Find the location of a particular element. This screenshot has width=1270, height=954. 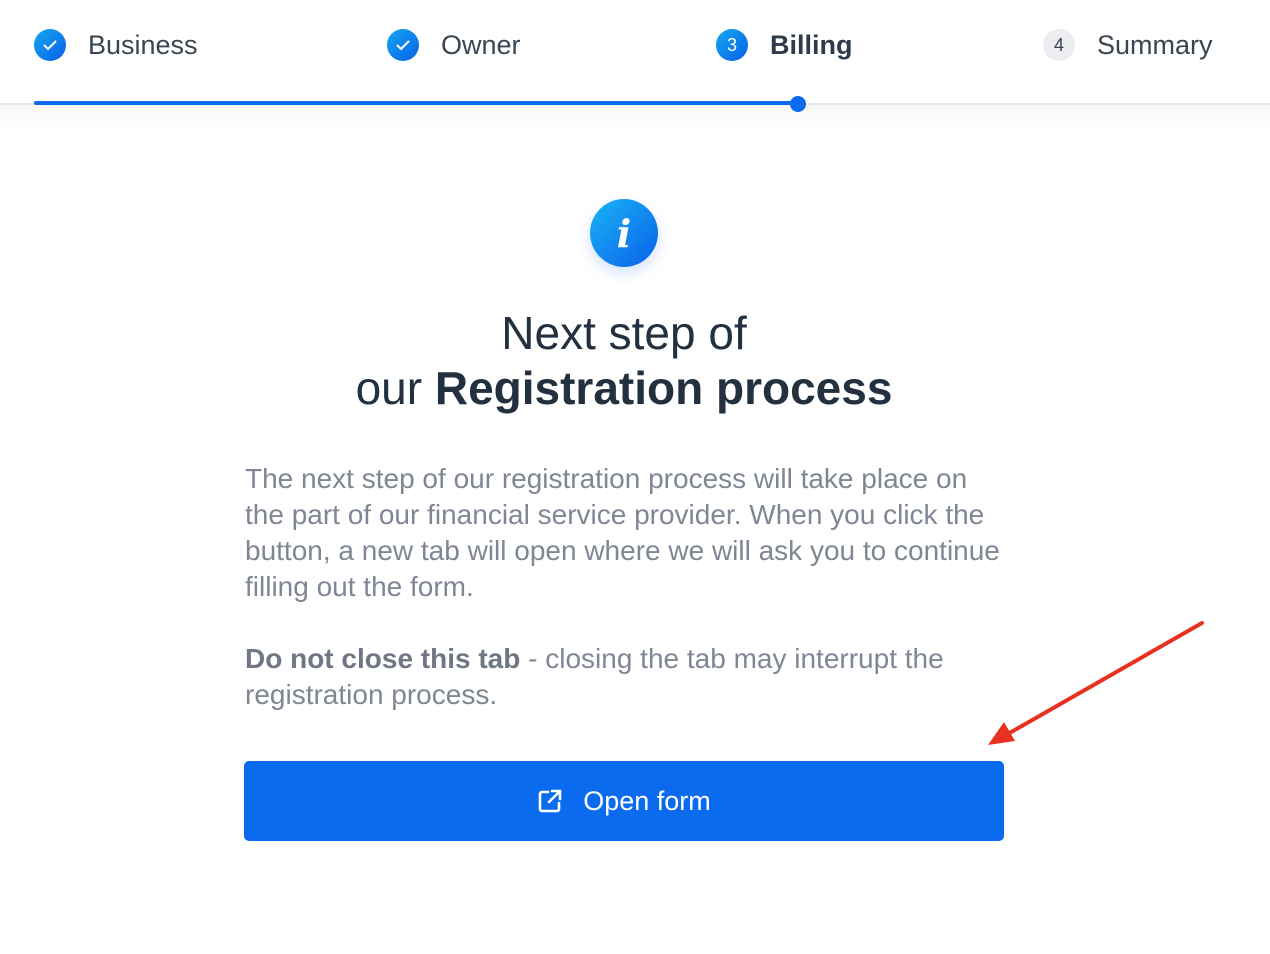

open-form-button: Open form is located at coordinates (624, 801).